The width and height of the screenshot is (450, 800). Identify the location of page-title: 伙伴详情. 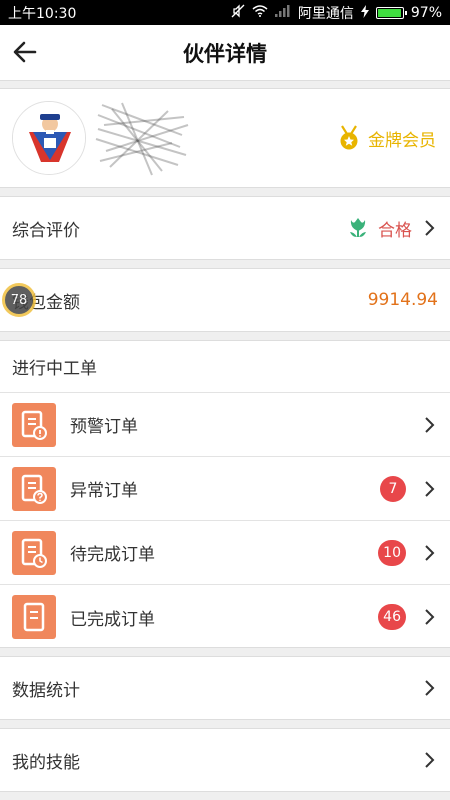
(225, 53).